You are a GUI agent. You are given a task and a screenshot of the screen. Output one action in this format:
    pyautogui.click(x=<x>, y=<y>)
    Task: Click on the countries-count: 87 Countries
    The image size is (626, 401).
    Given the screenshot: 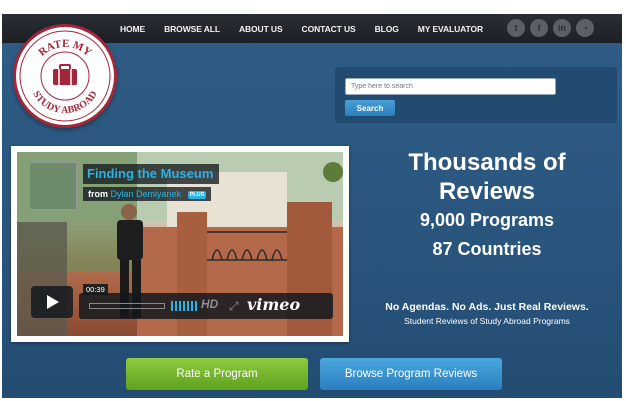 What is the action you would take?
    pyautogui.click(x=487, y=249)
    